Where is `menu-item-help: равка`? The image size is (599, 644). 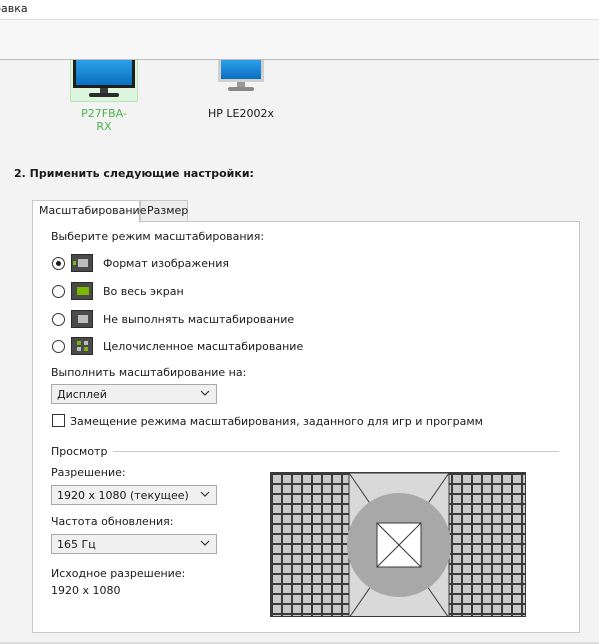
menu-item-help: равка is located at coordinates (14, 8).